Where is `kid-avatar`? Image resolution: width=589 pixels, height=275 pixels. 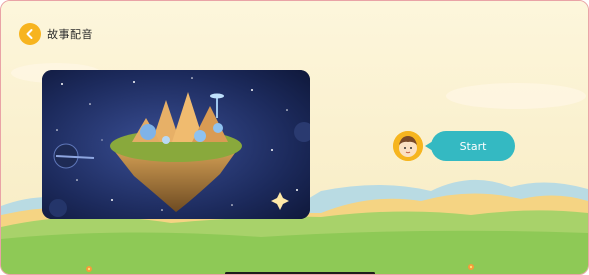
kid-avatar is located at coordinates (408, 146).